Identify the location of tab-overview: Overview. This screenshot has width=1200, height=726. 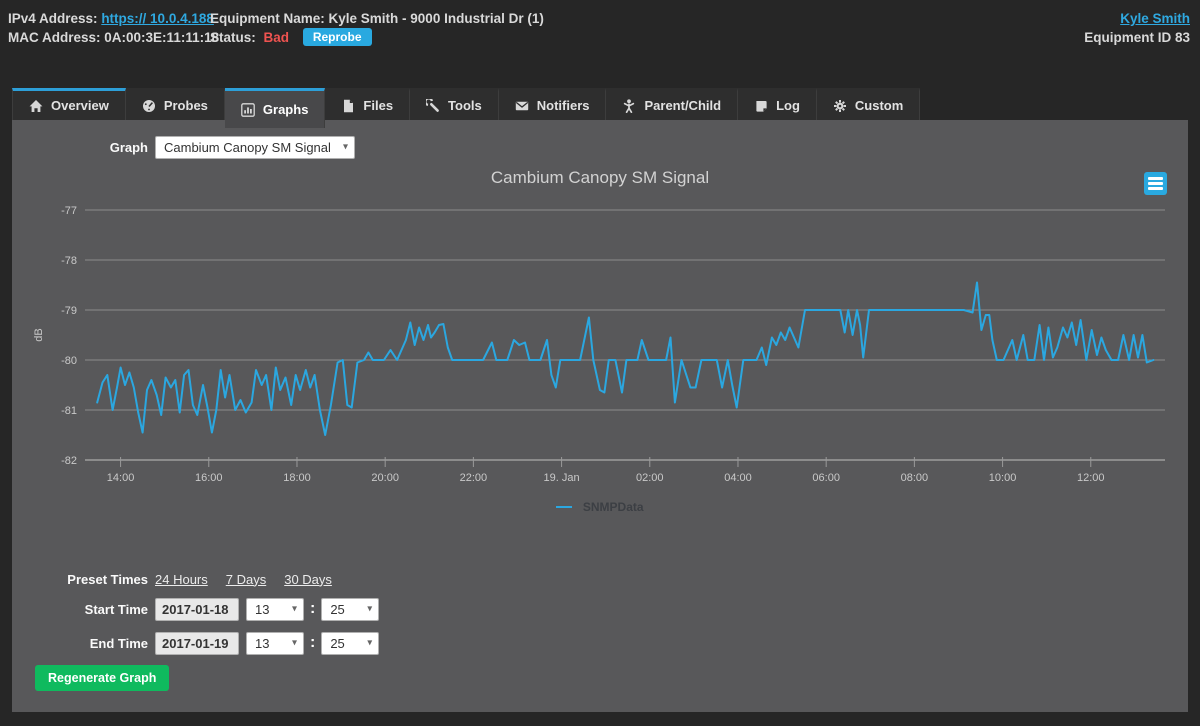
(69, 104).